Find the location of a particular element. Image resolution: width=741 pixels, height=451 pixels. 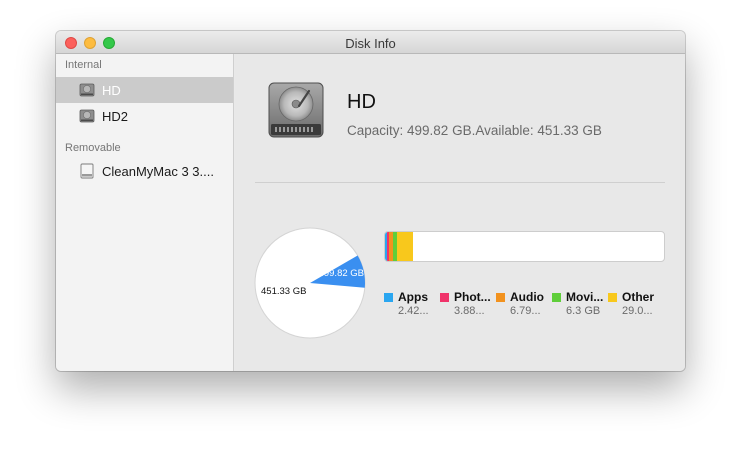

legend-size: 6.3 GB is located at coordinates (583, 311).